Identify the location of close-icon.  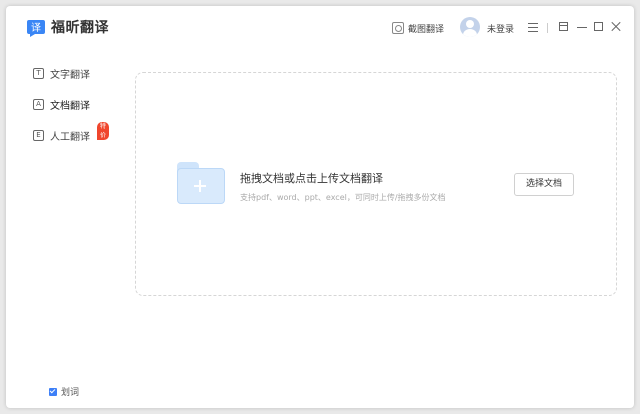
(616, 27).